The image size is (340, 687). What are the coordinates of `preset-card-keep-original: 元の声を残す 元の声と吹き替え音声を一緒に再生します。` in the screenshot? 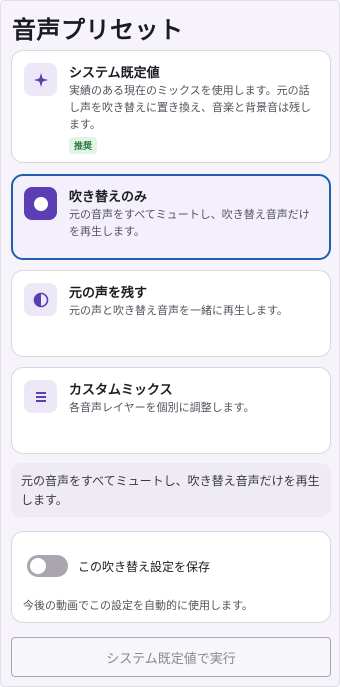 It's located at (171, 313).